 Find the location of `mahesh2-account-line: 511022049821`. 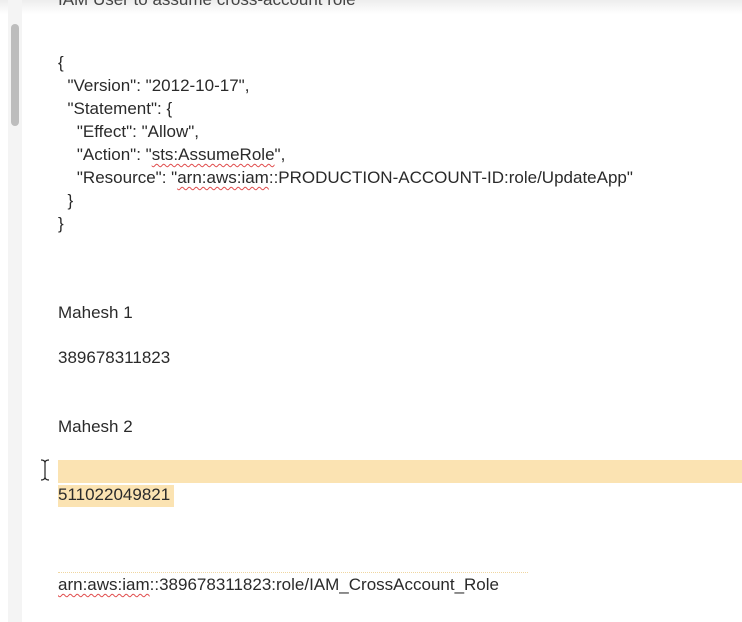

mahesh2-account-line: 511022049821 is located at coordinates (116, 495).